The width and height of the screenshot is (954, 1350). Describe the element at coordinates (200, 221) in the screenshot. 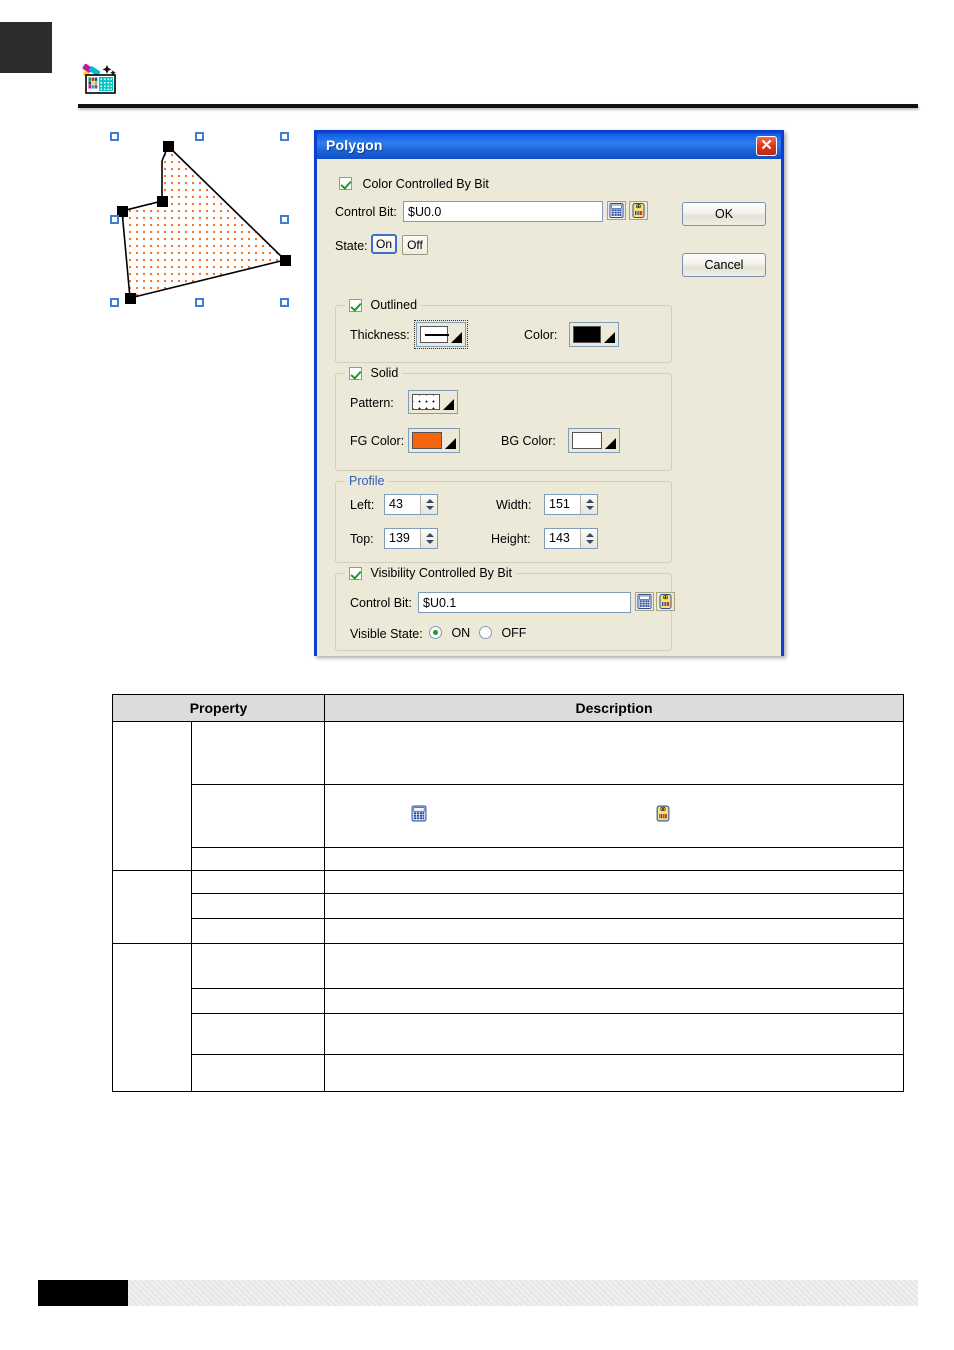

I see `polygon-preview` at that location.